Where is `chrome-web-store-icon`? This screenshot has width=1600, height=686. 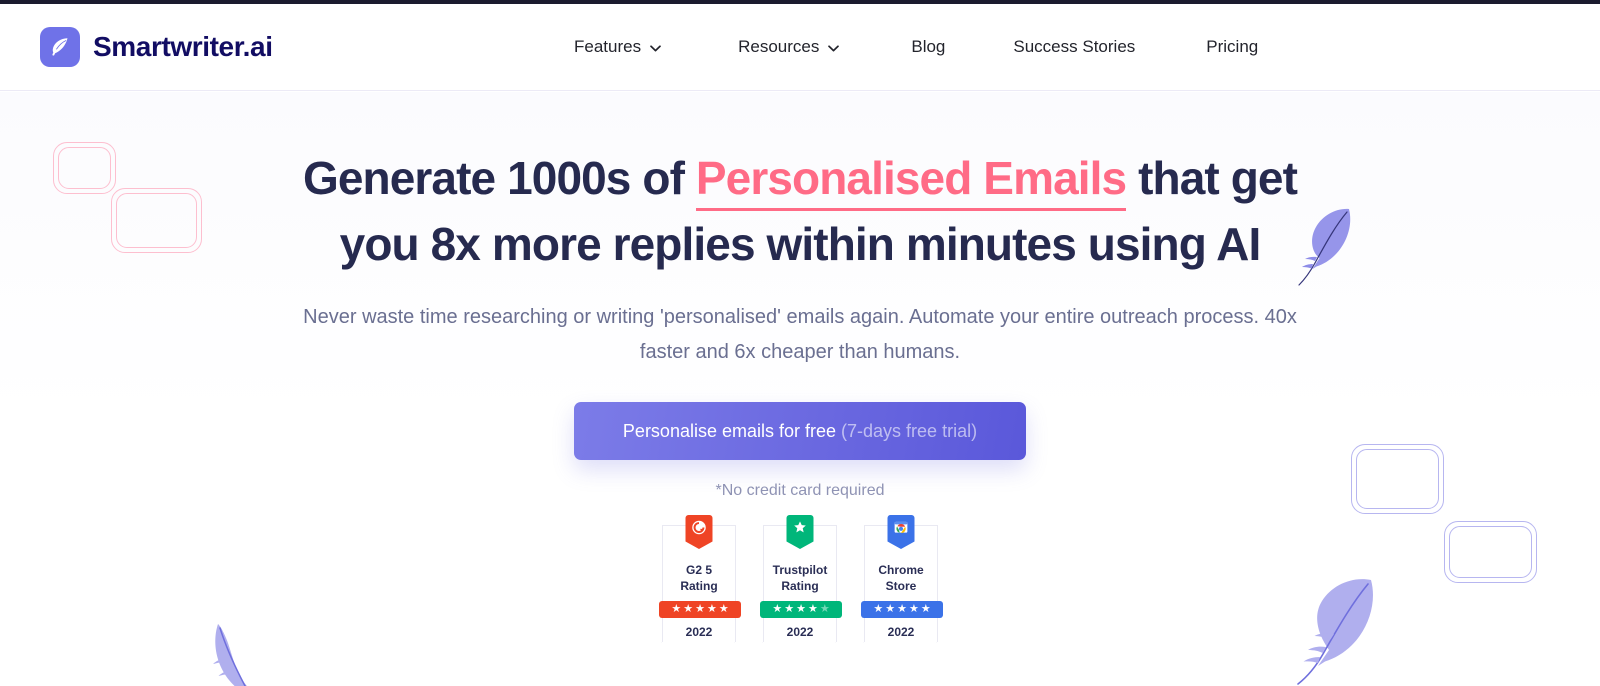 chrome-web-store-icon is located at coordinates (901, 532).